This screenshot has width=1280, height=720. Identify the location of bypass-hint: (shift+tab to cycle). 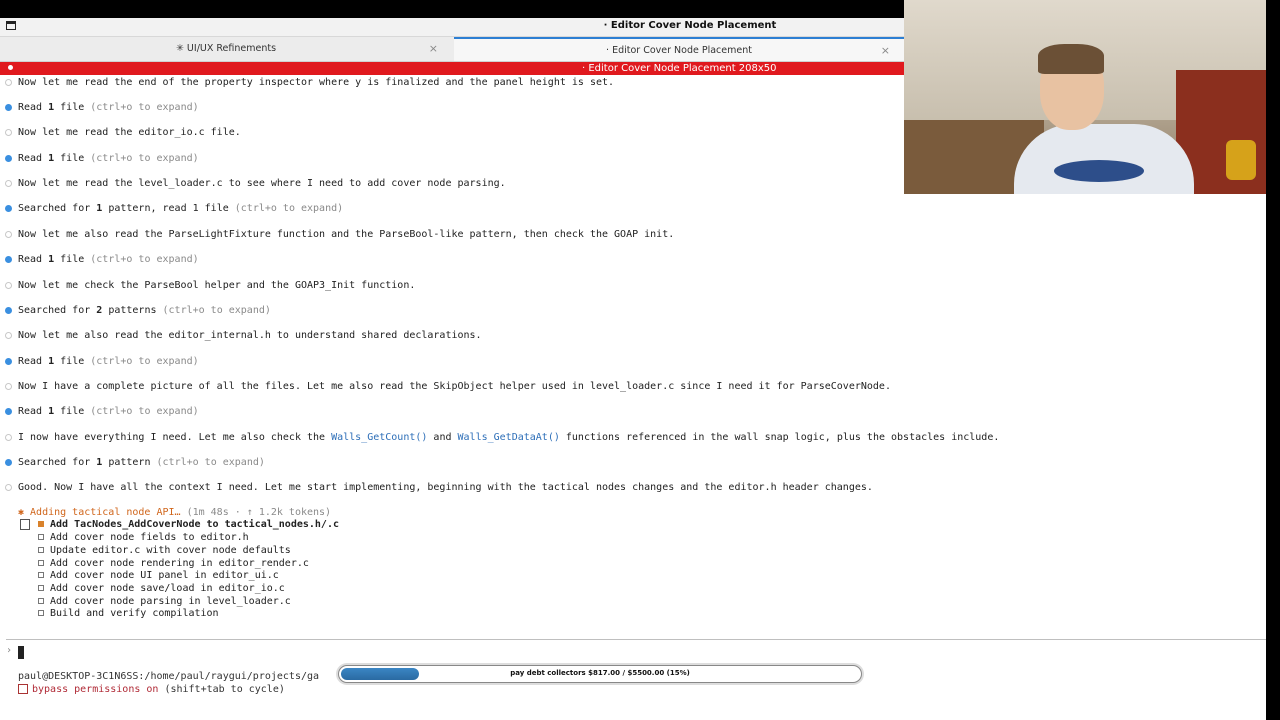
(221, 689).